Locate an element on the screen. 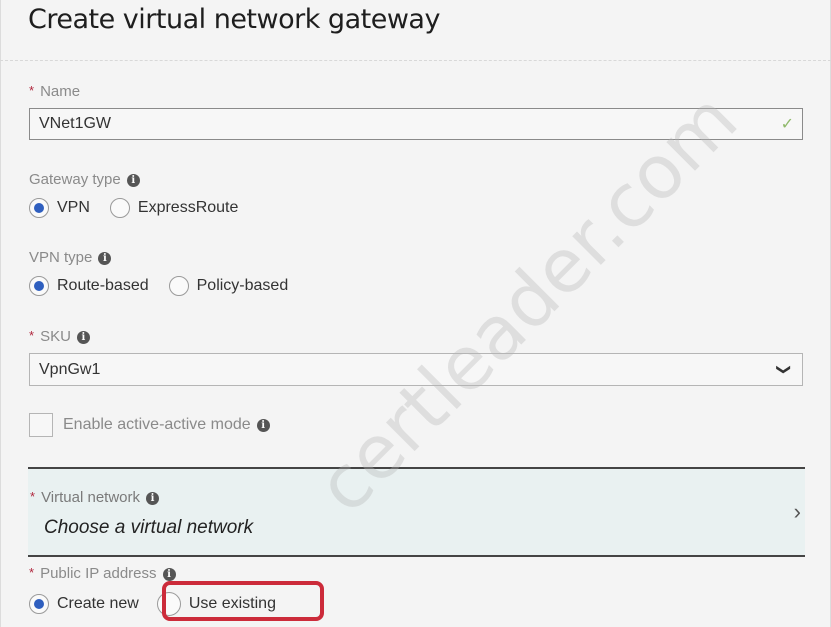 The width and height of the screenshot is (831, 627). sku-selected-value: VpnGw1 is located at coordinates (70, 369).